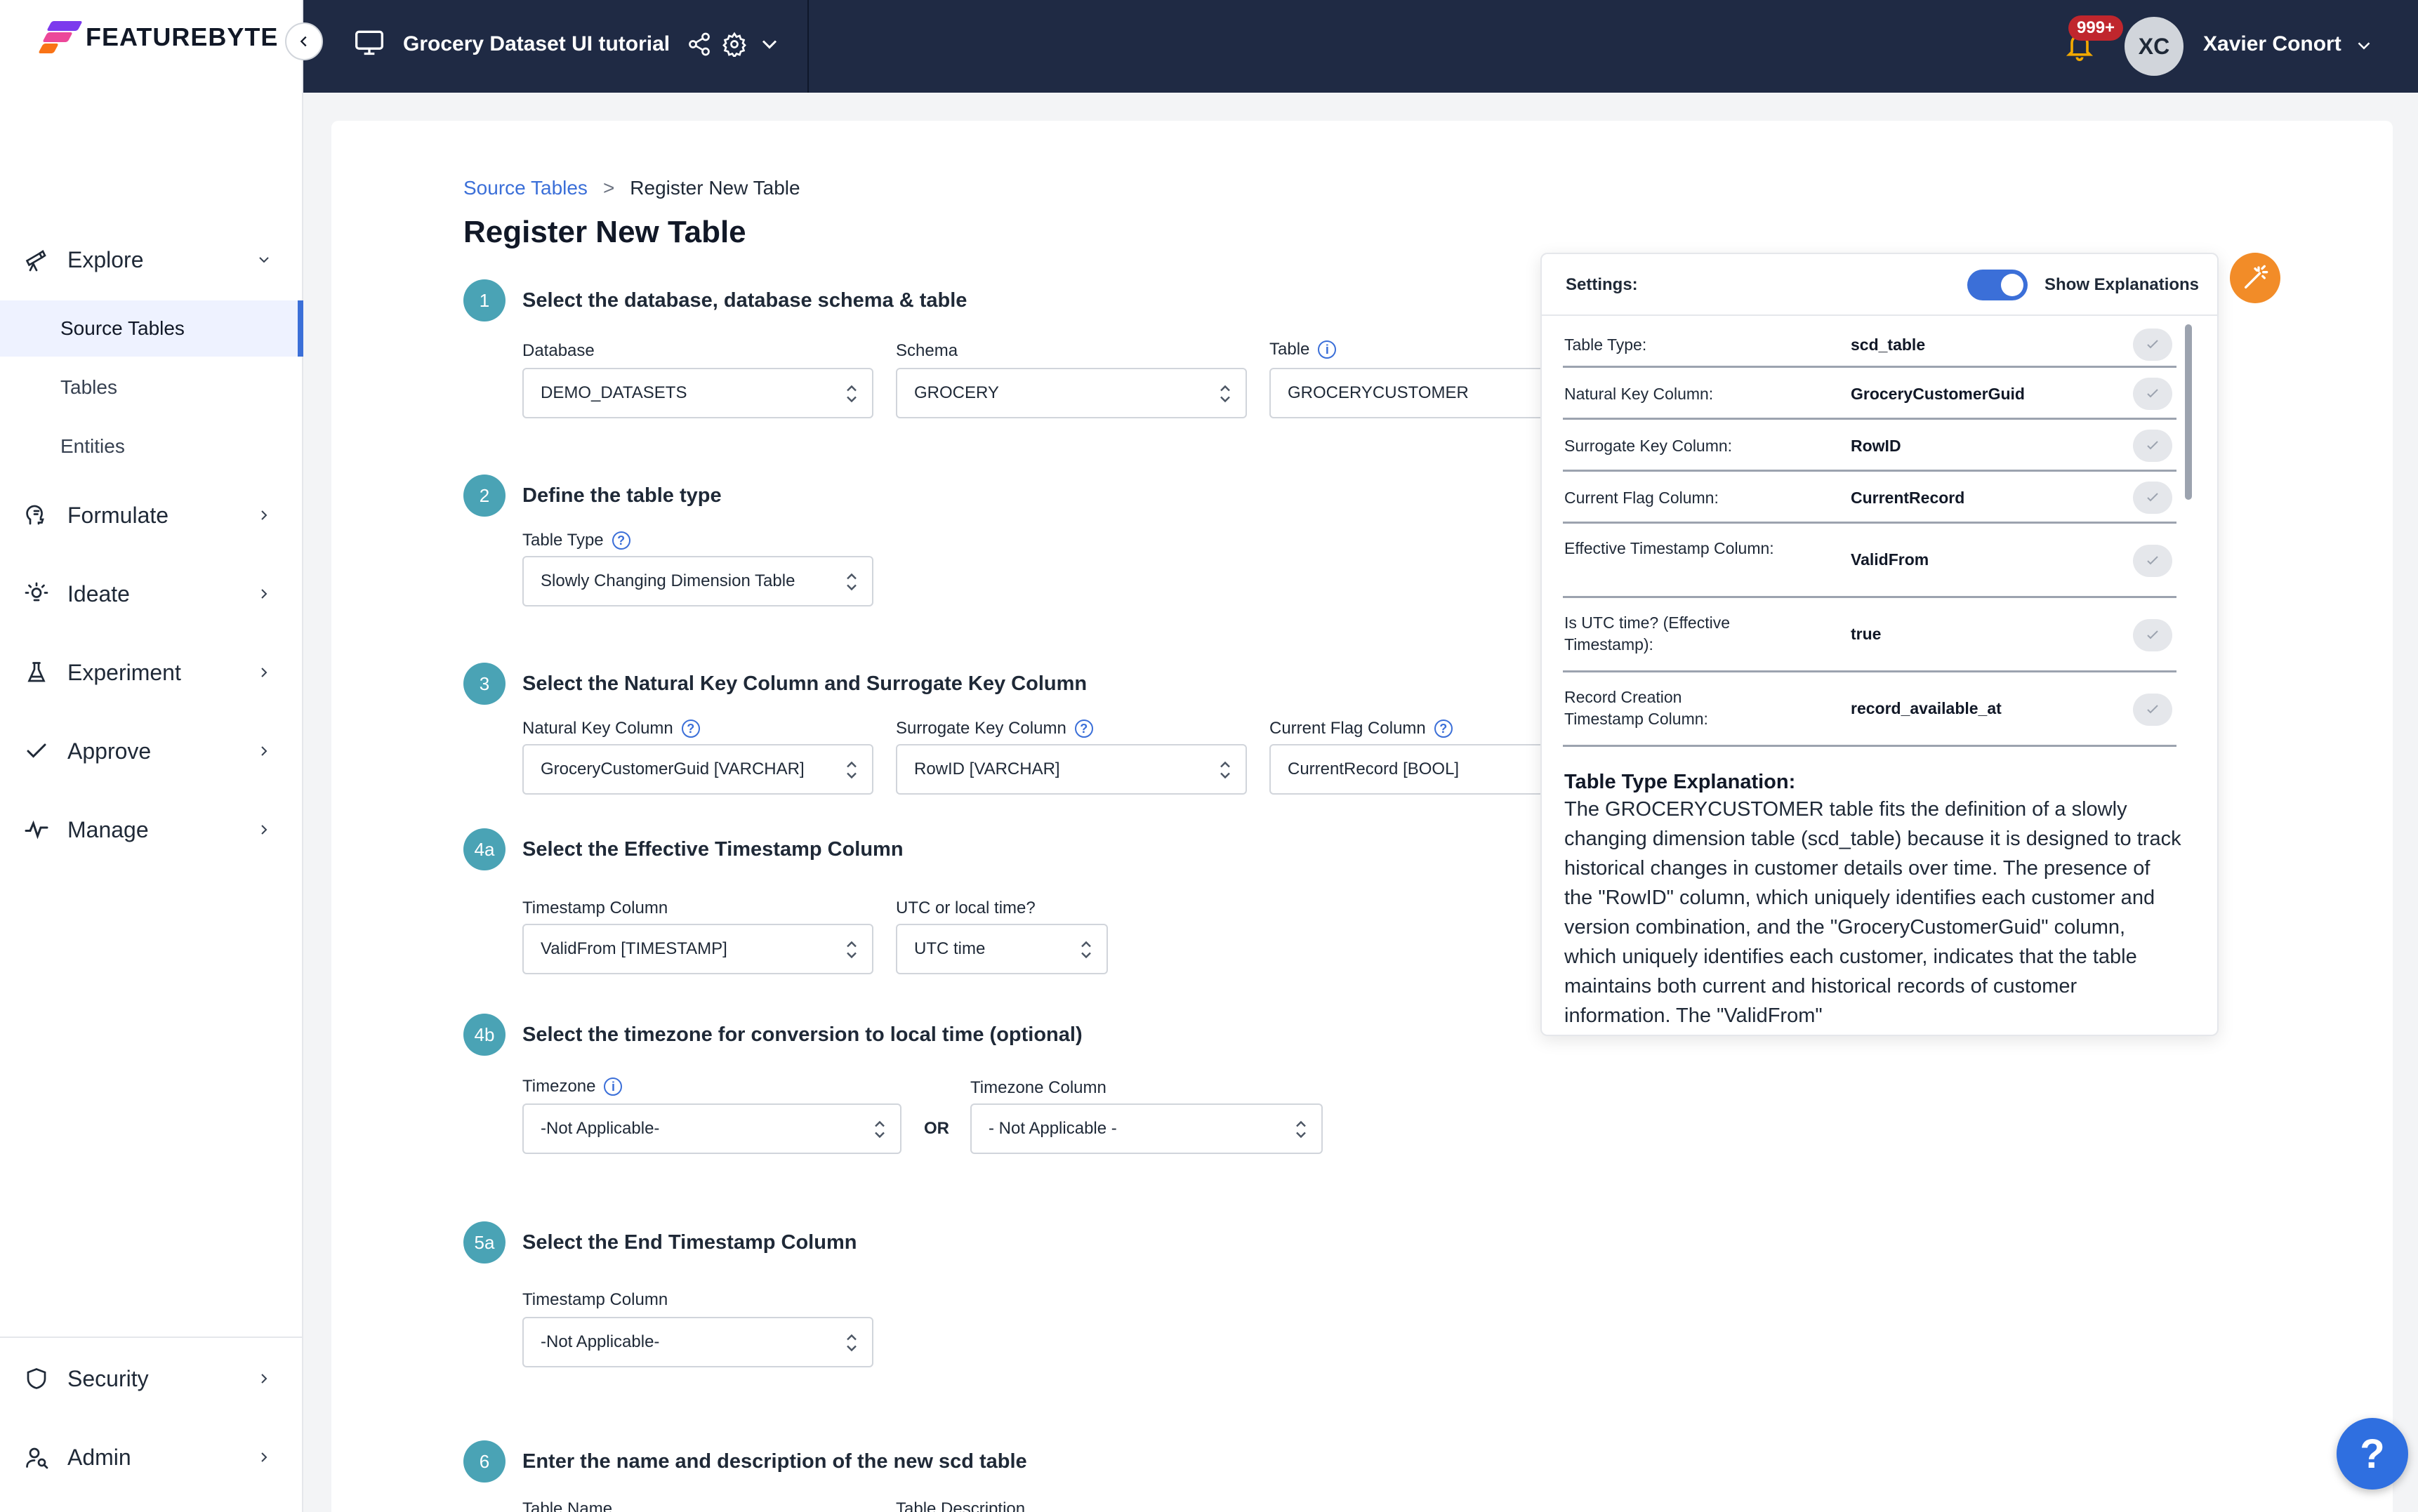 The image size is (2418, 1512). I want to click on natural-key-value: GroceryCustomerGuid [VARCHAR], so click(673, 769).